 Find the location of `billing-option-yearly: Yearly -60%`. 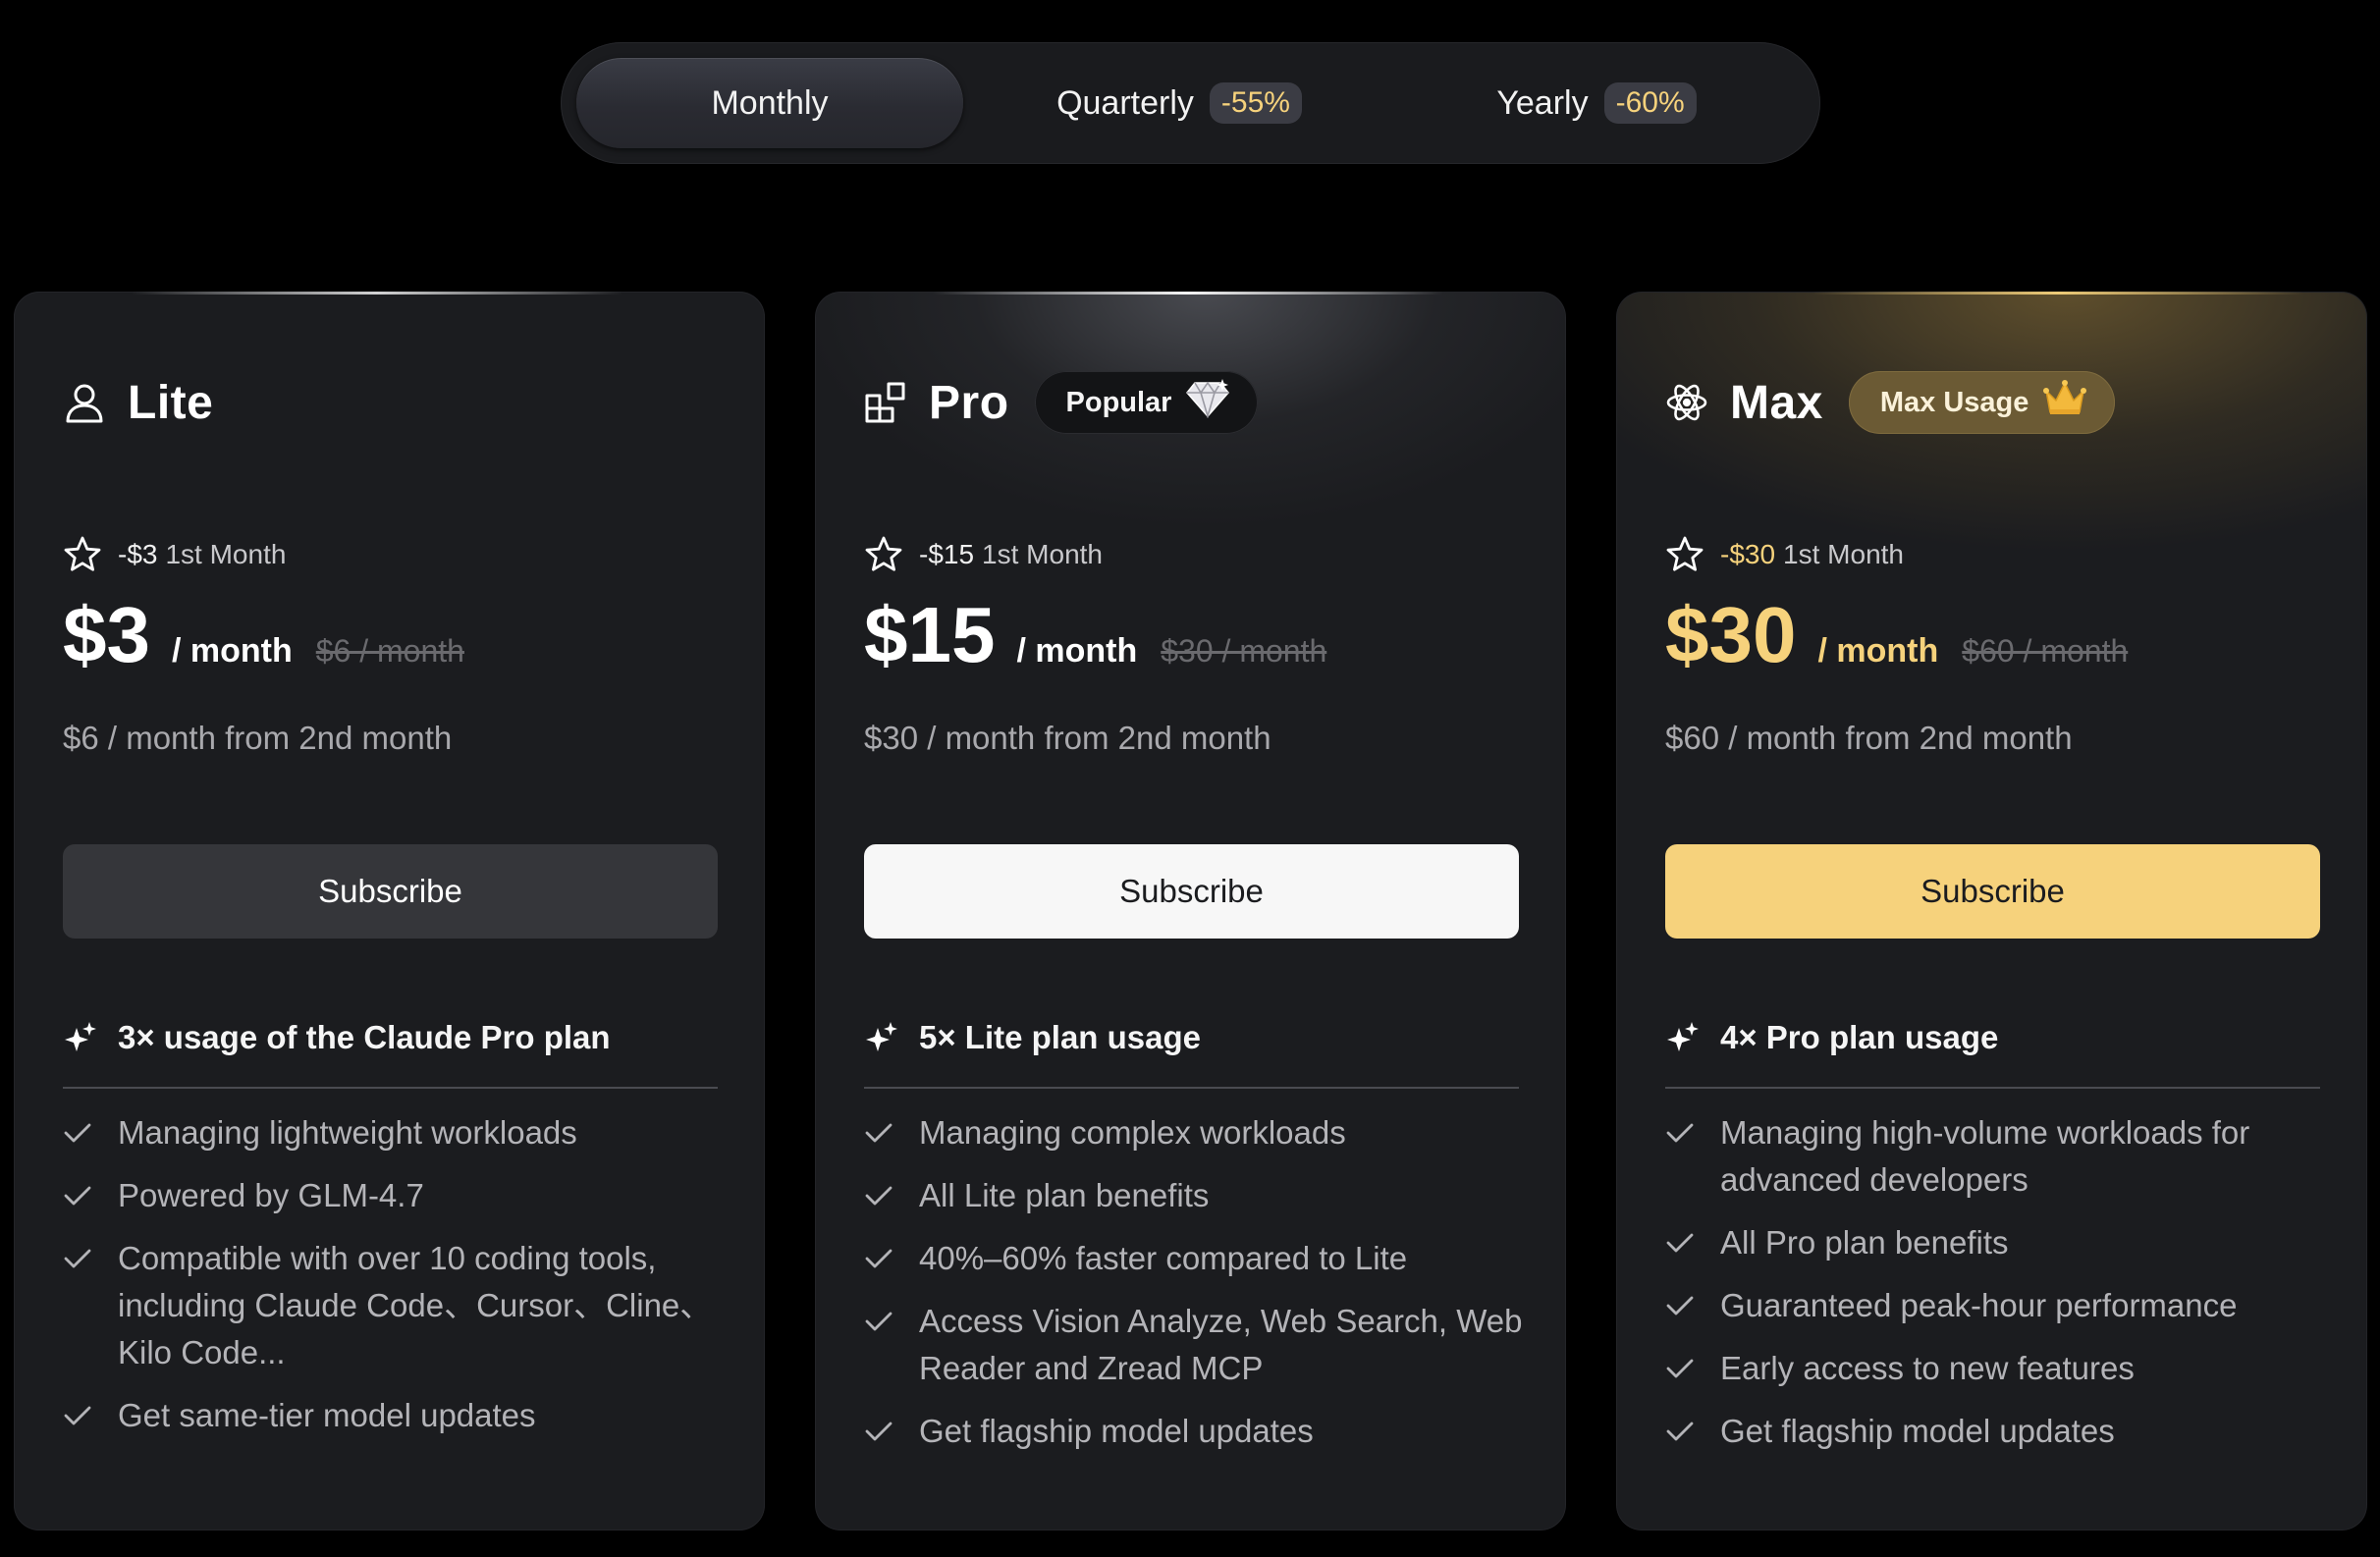

billing-option-yearly: Yearly -60% is located at coordinates (1596, 103).